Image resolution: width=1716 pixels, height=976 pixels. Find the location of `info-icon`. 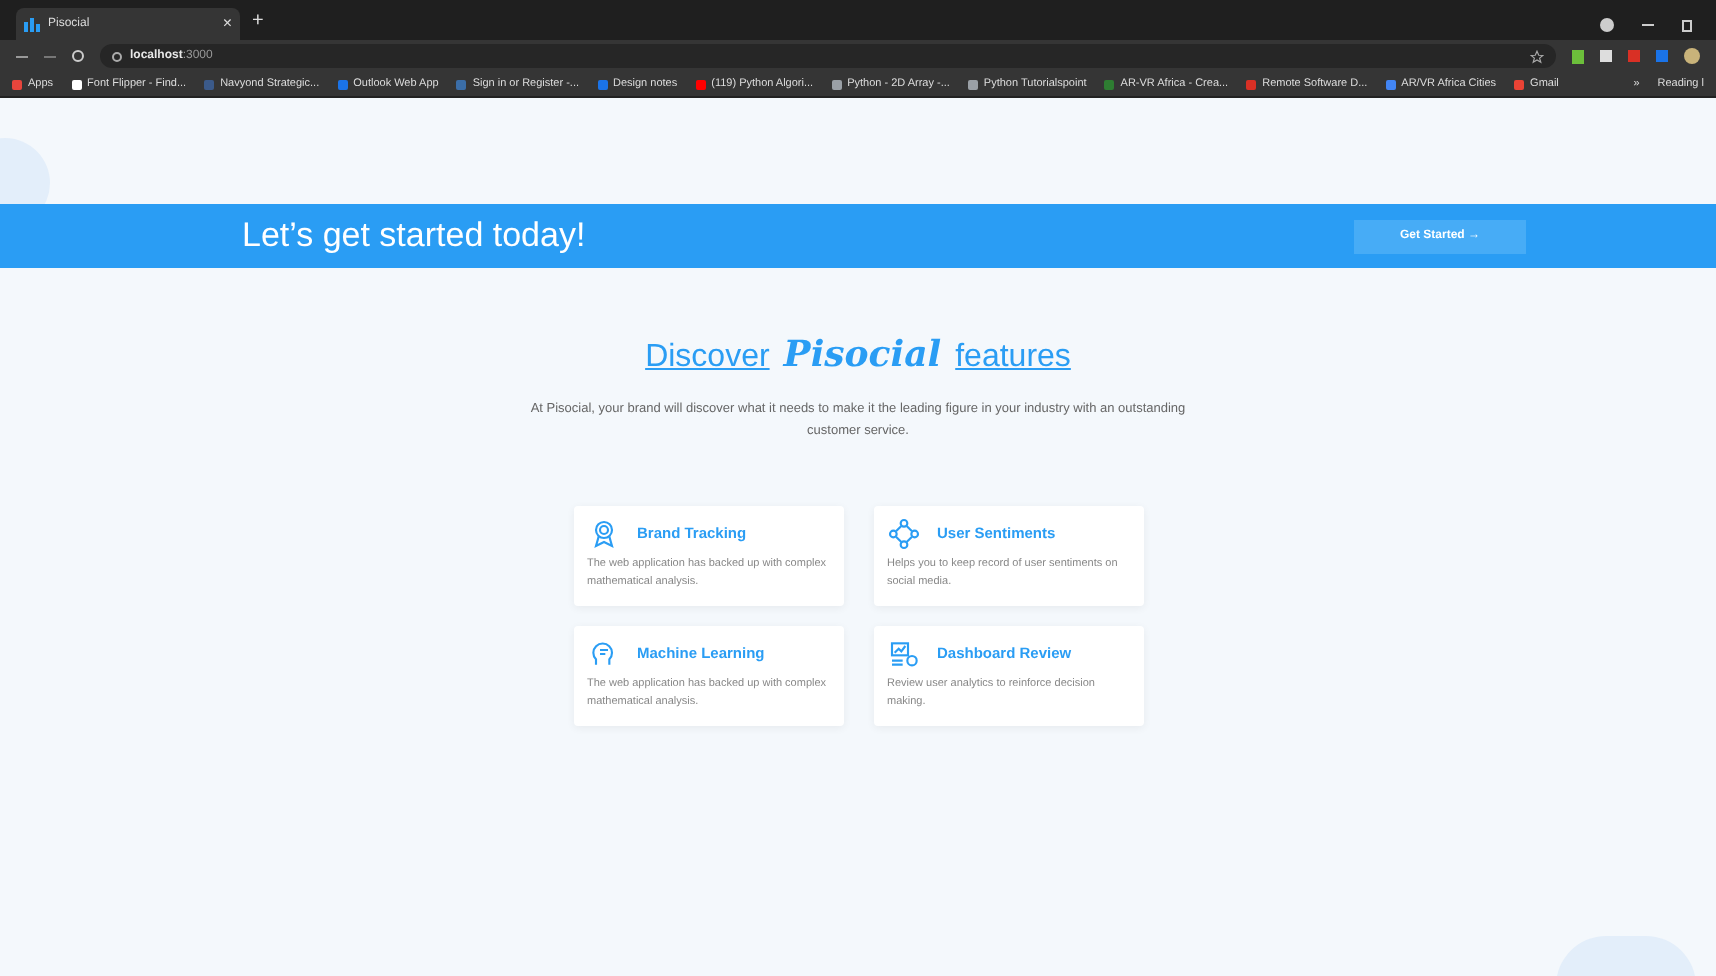

info-icon is located at coordinates (117, 56).